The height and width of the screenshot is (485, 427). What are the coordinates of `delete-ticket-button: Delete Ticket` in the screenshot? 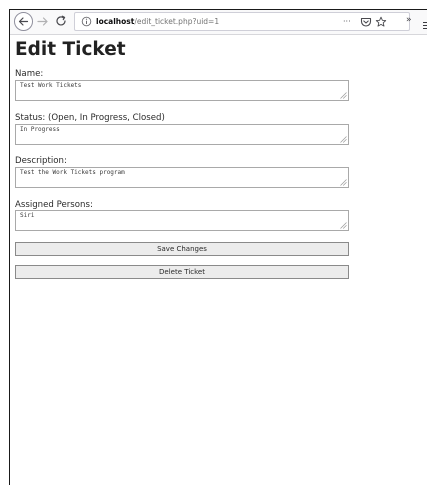 It's located at (182, 272).